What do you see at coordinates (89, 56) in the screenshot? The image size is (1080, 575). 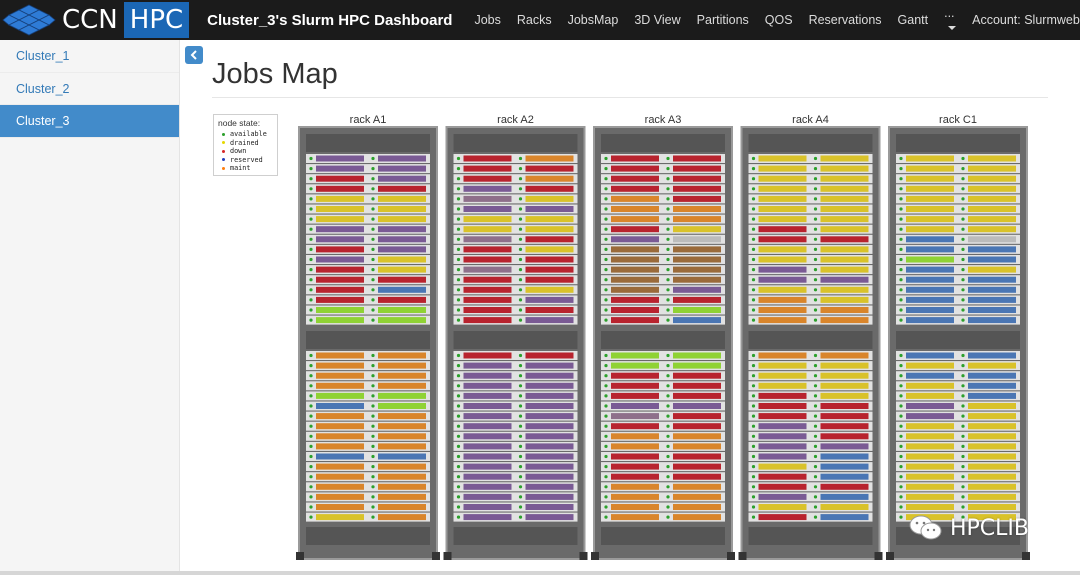 I see `sidebar-item-cluster-1: Cluster_1` at bounding box center [89, 56].